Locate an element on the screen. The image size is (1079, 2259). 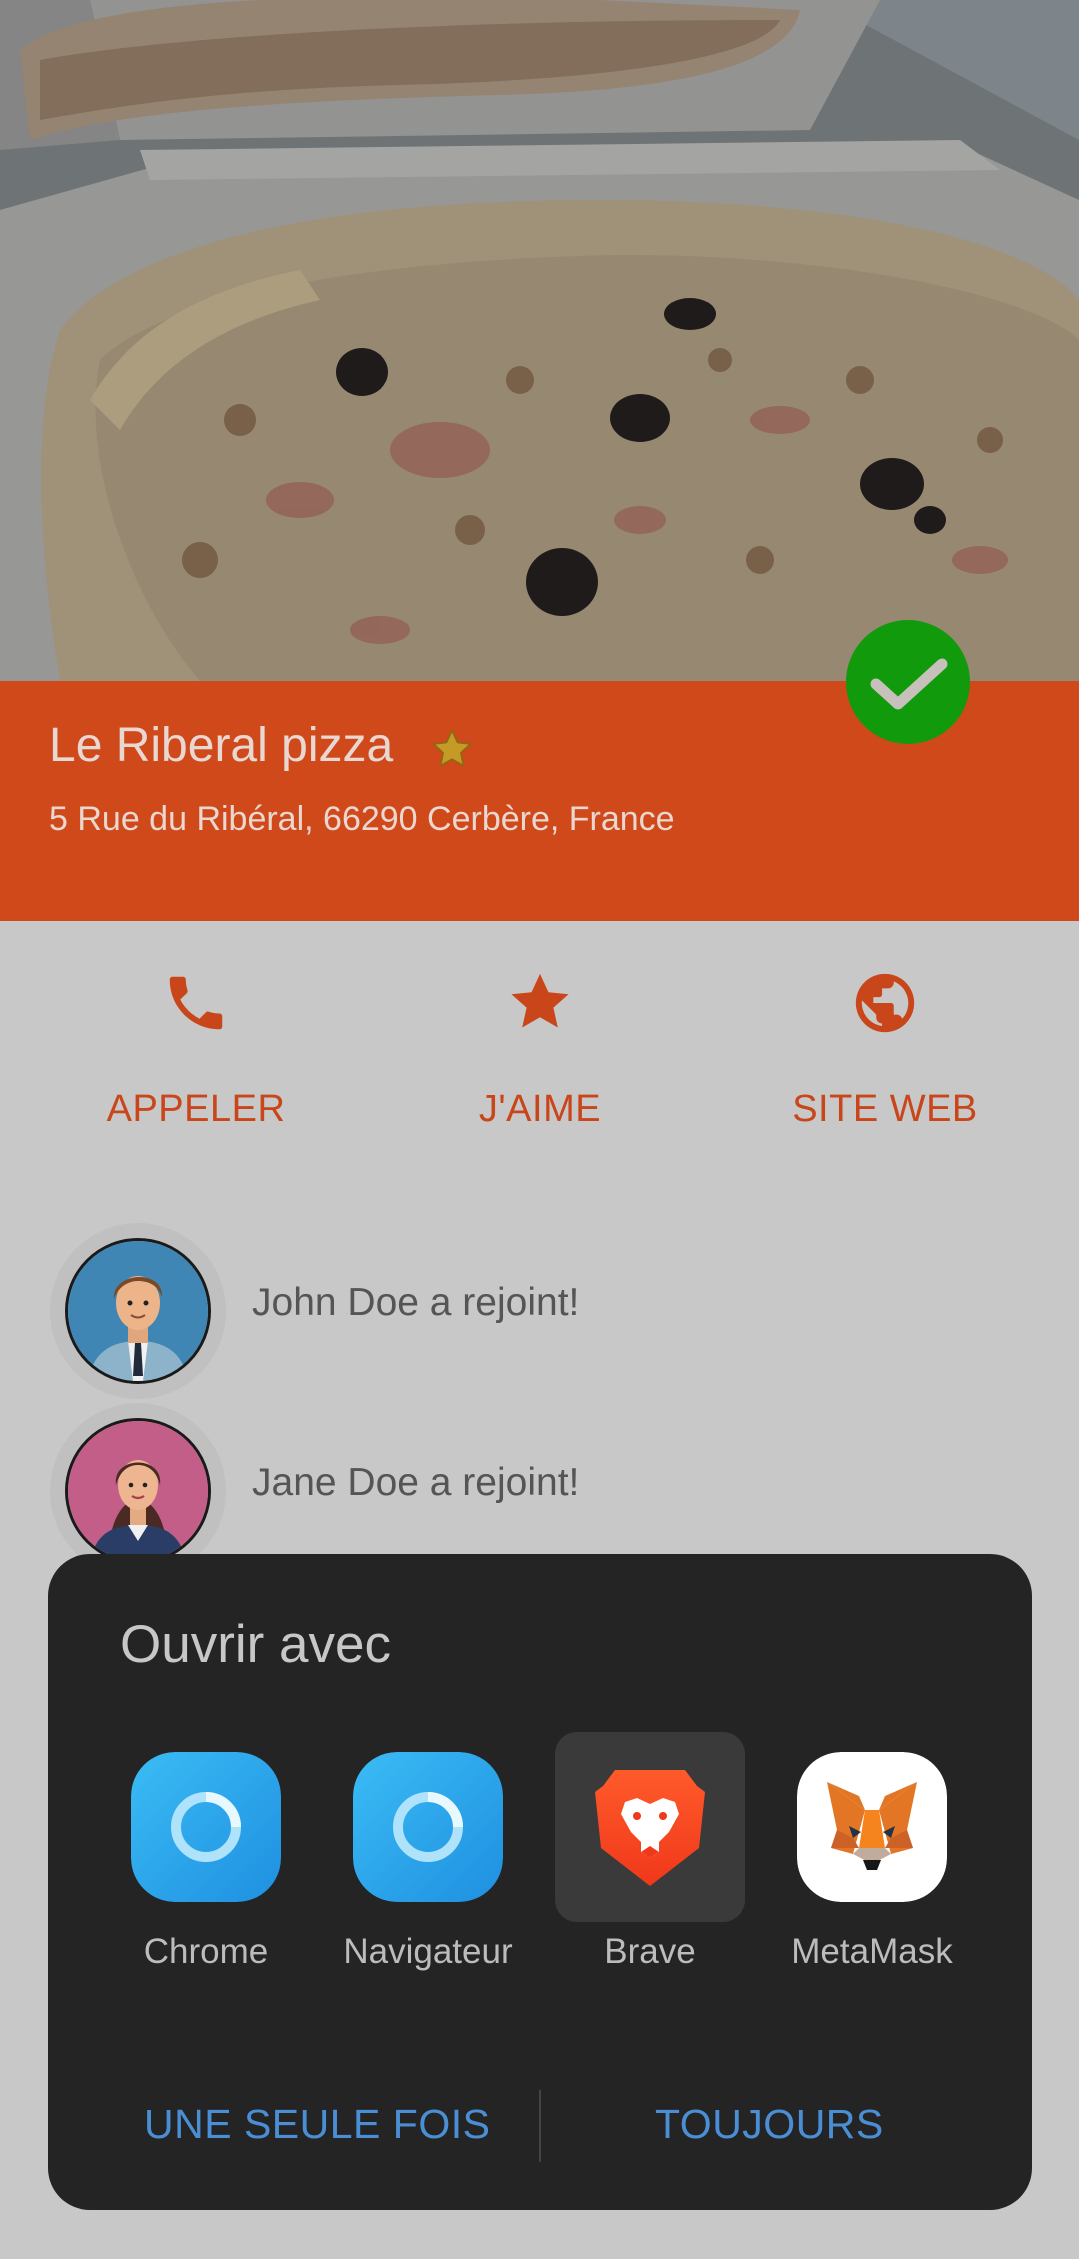
visited-check-icon is located at coordinates (908, 682).